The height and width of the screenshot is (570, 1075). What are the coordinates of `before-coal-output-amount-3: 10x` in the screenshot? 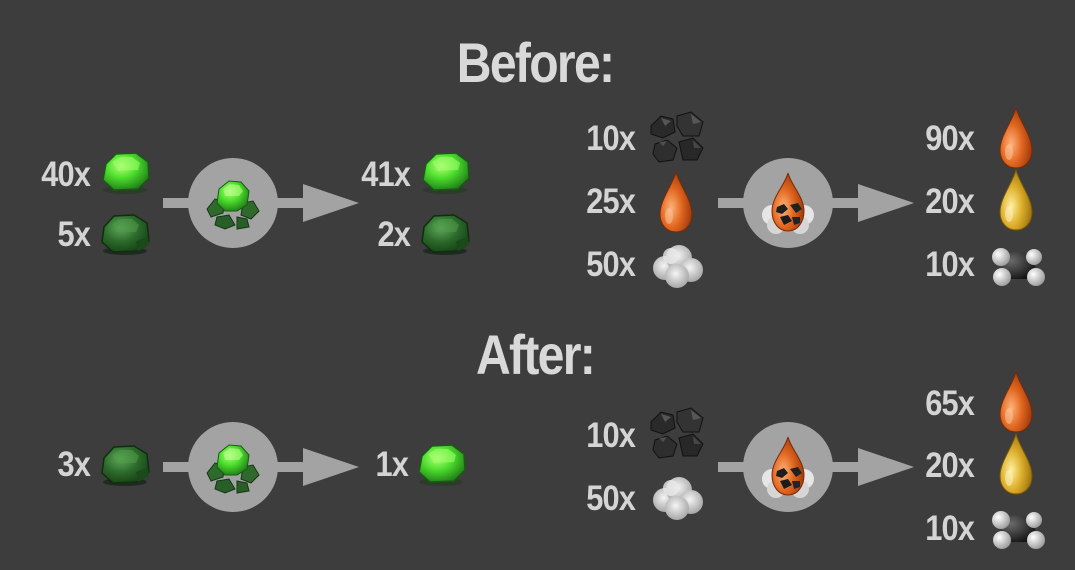 It's located at (950, 264).